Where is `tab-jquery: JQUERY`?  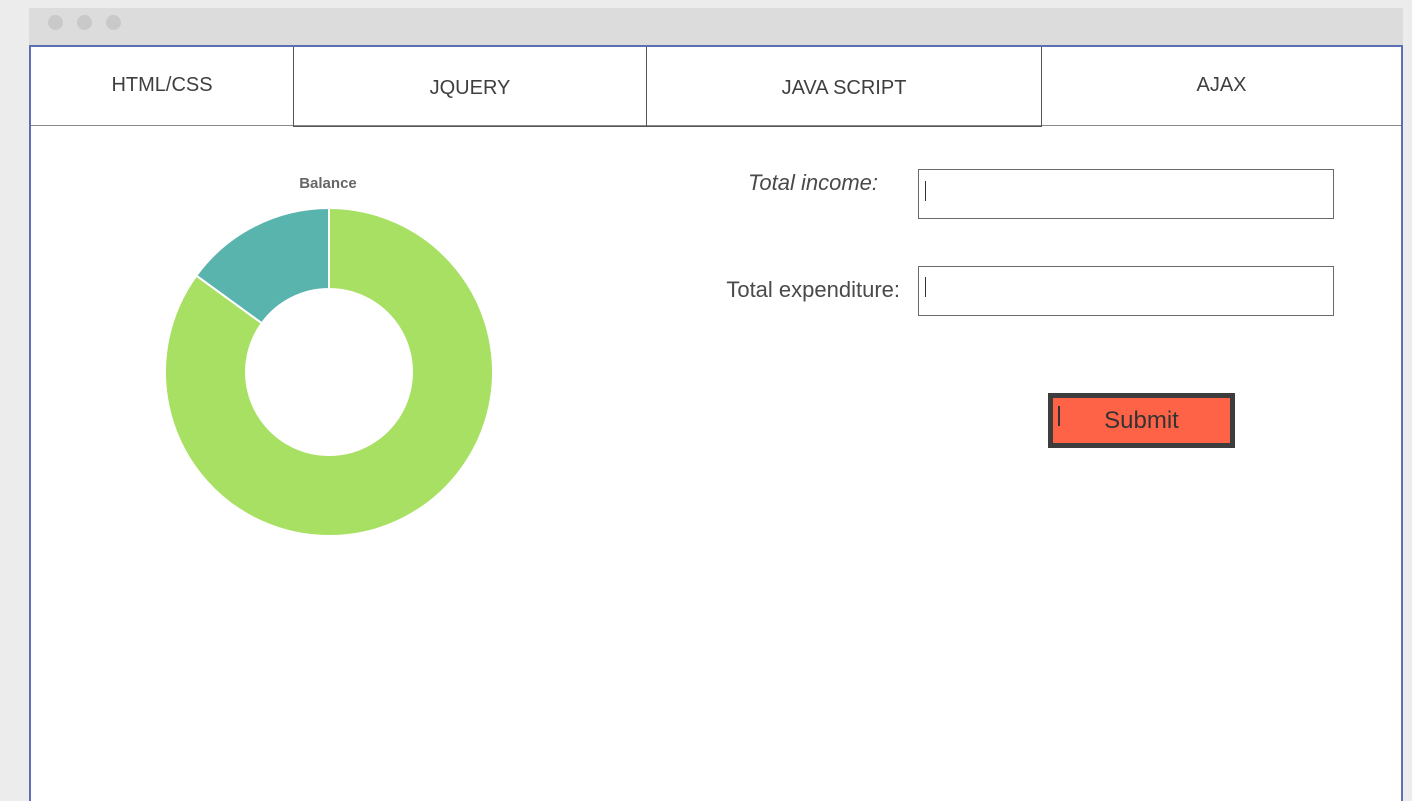
tab-jquery: JQUERY is located at coordinates (470, 87).